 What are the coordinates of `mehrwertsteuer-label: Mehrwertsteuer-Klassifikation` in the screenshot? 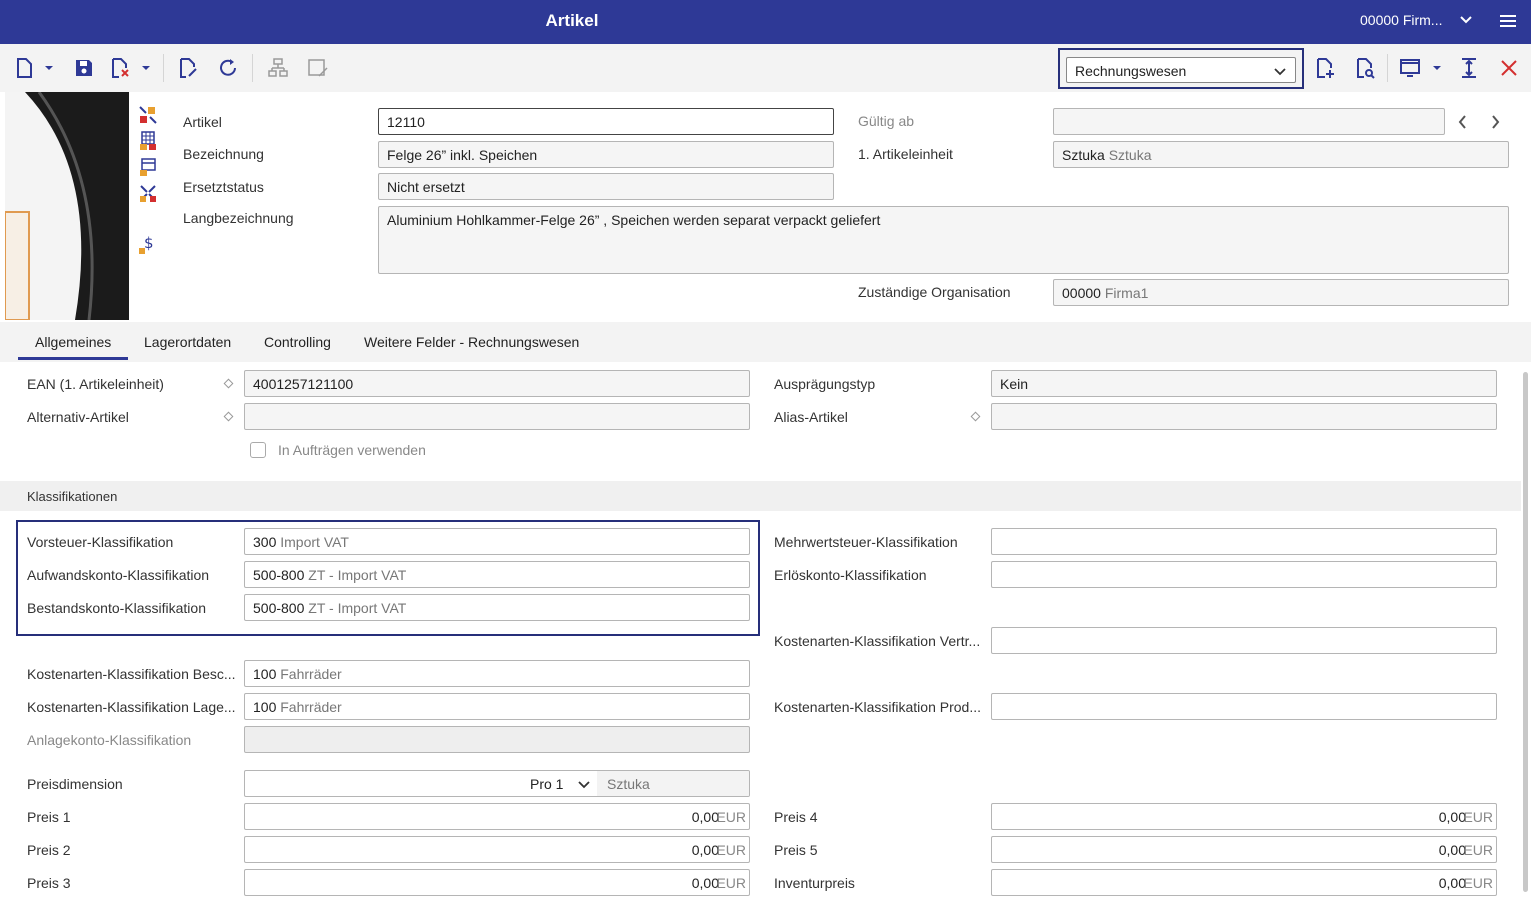 It's located at (866, 542).